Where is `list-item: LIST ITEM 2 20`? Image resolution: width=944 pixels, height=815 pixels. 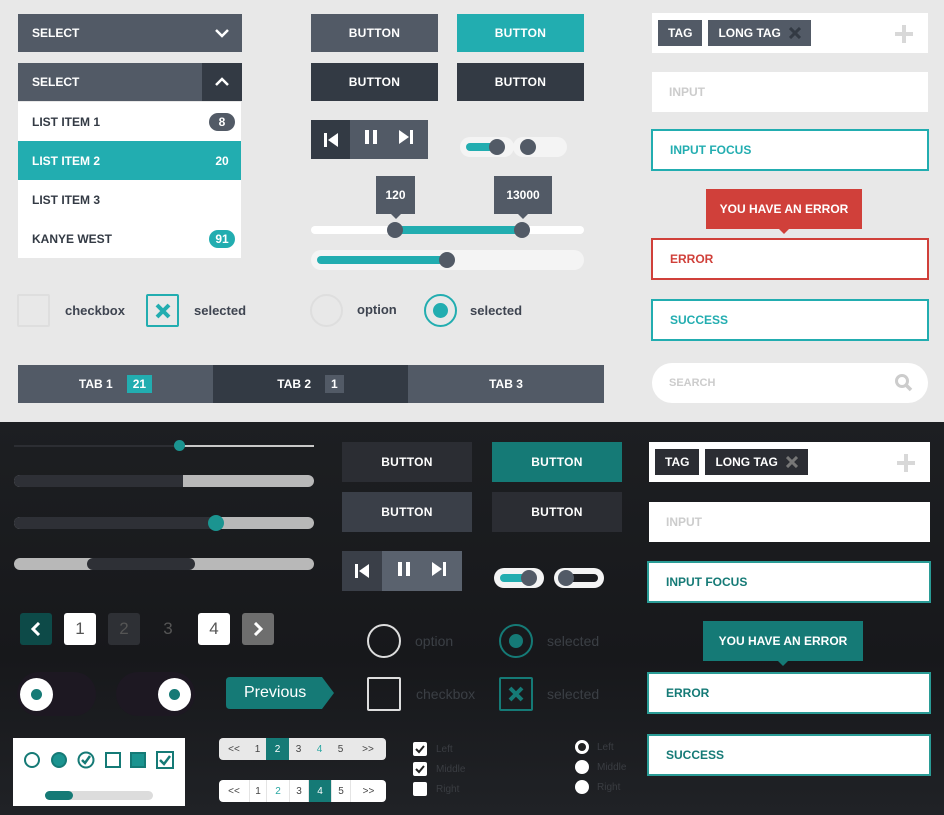 list-item: LIST ITEM 2 20 is located at coordinates (129, 160).